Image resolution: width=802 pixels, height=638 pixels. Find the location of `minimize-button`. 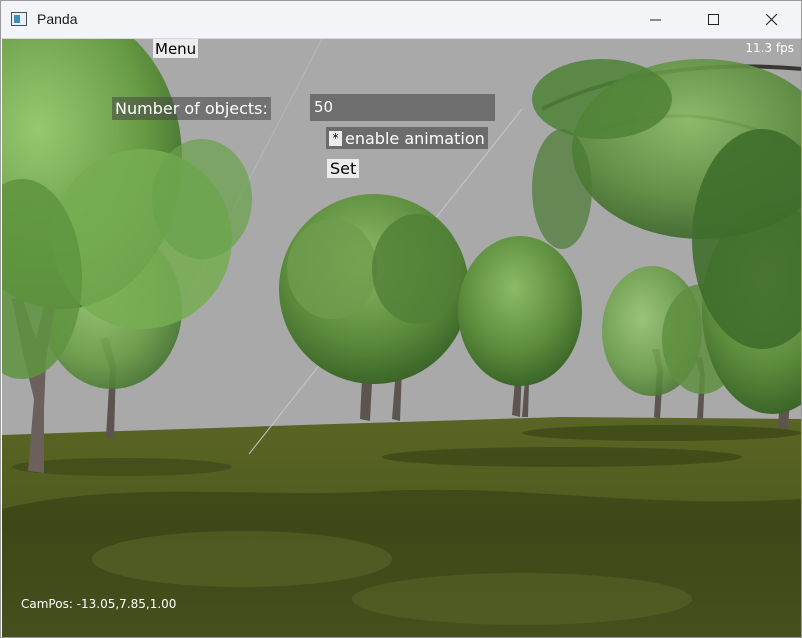

minimize-button is located at coordinates (656, 19).